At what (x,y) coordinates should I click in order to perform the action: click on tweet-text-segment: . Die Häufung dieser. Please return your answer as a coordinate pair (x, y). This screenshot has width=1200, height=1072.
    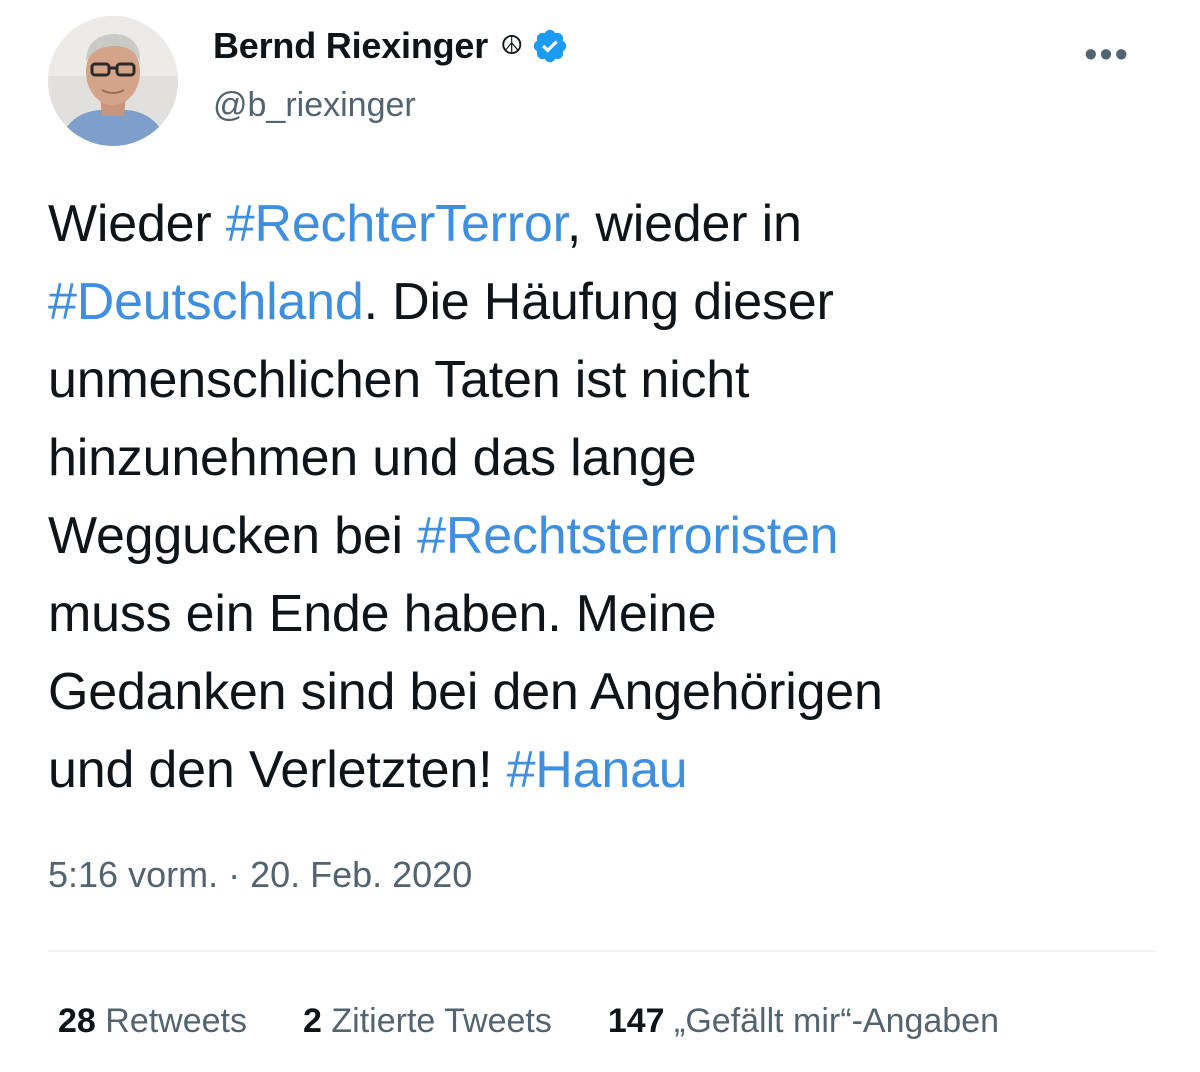
    Looking at the image, I should click on (598, 302).